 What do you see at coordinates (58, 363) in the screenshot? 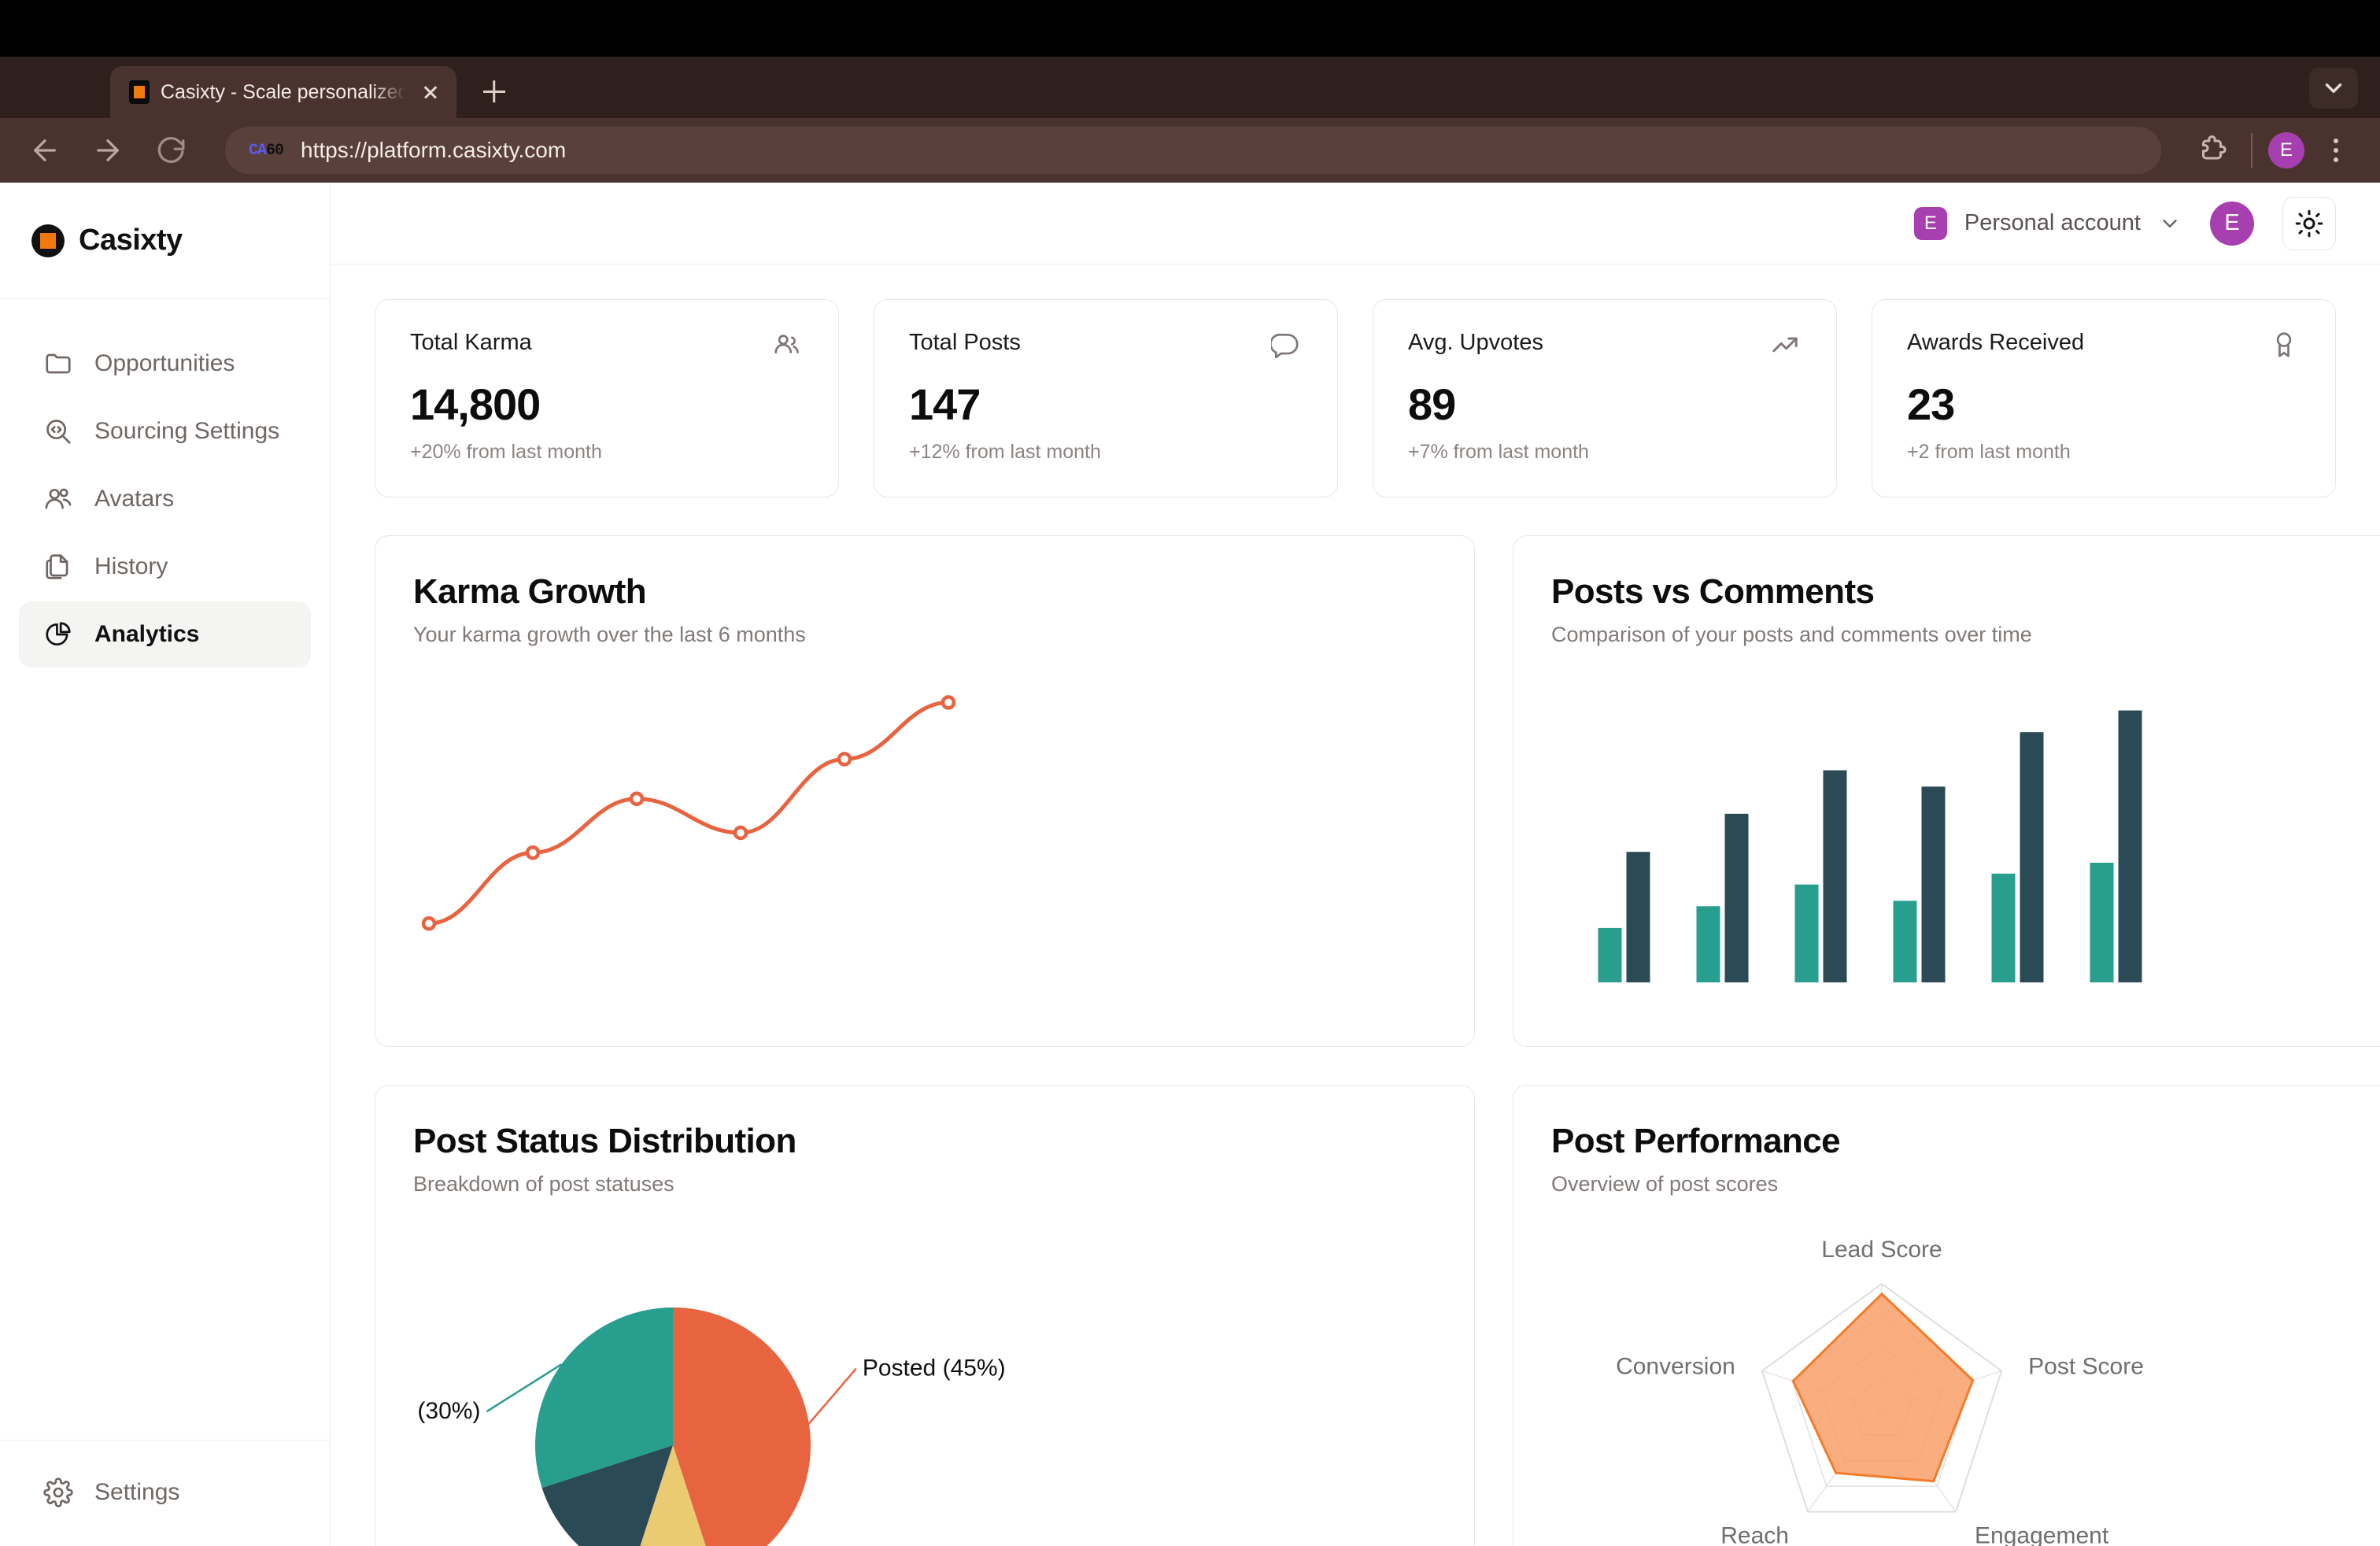
I see `folder-icon` at bounding box center [58, 363].